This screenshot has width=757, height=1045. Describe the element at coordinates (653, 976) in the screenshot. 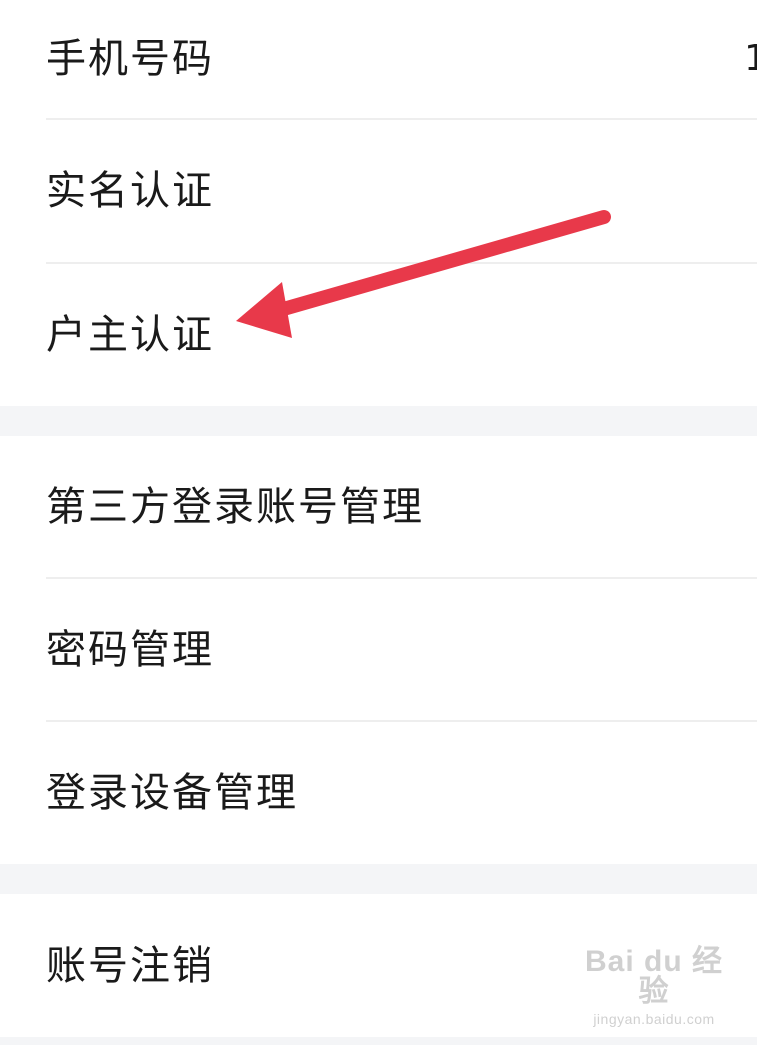

I see `watermark-logo: Bai du 经验` at that location.